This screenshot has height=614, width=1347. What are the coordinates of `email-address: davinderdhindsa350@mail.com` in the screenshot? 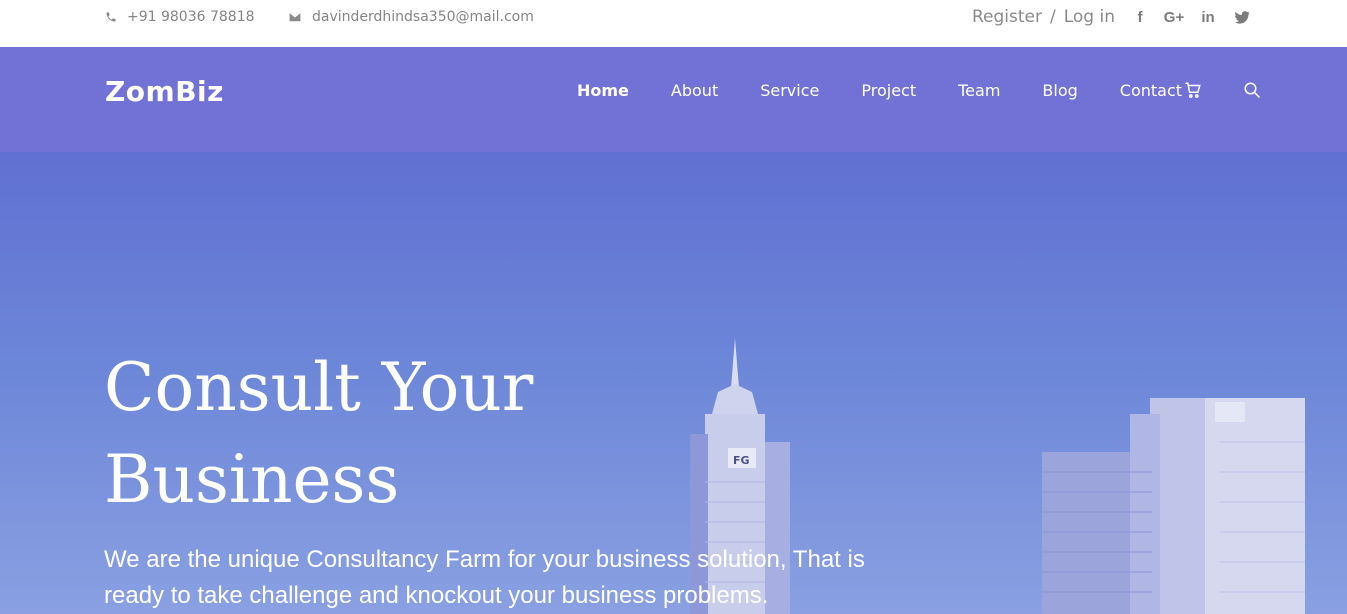 It's located at (423, 17).